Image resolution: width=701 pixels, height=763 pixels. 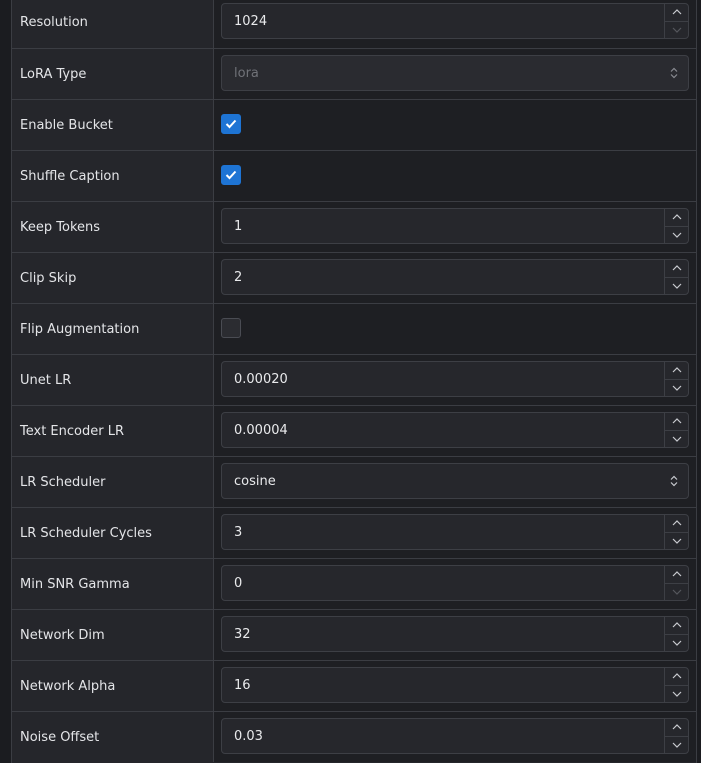 I want to click on text-encoder-lr-input: 0.00004, so click(x=455, y=430).